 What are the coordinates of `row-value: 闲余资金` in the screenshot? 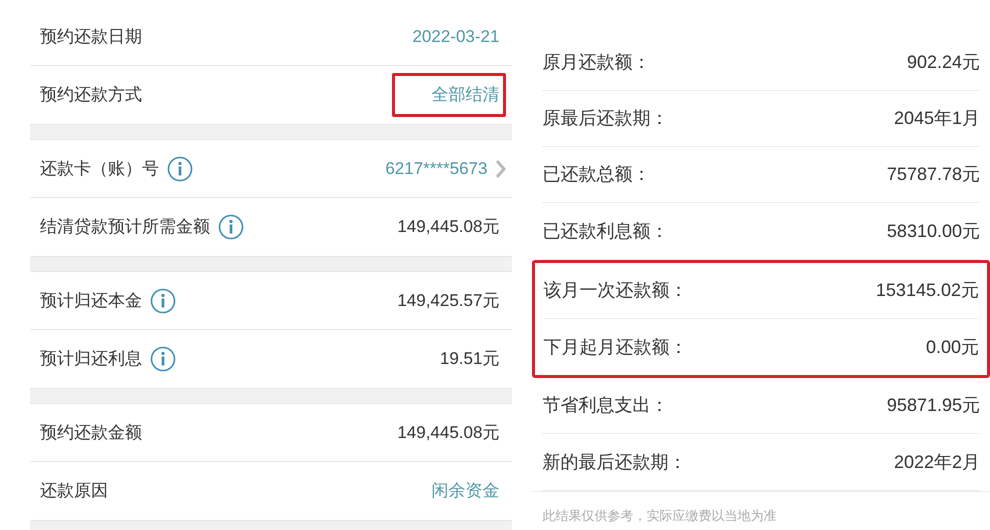 It's located at (465, 490).